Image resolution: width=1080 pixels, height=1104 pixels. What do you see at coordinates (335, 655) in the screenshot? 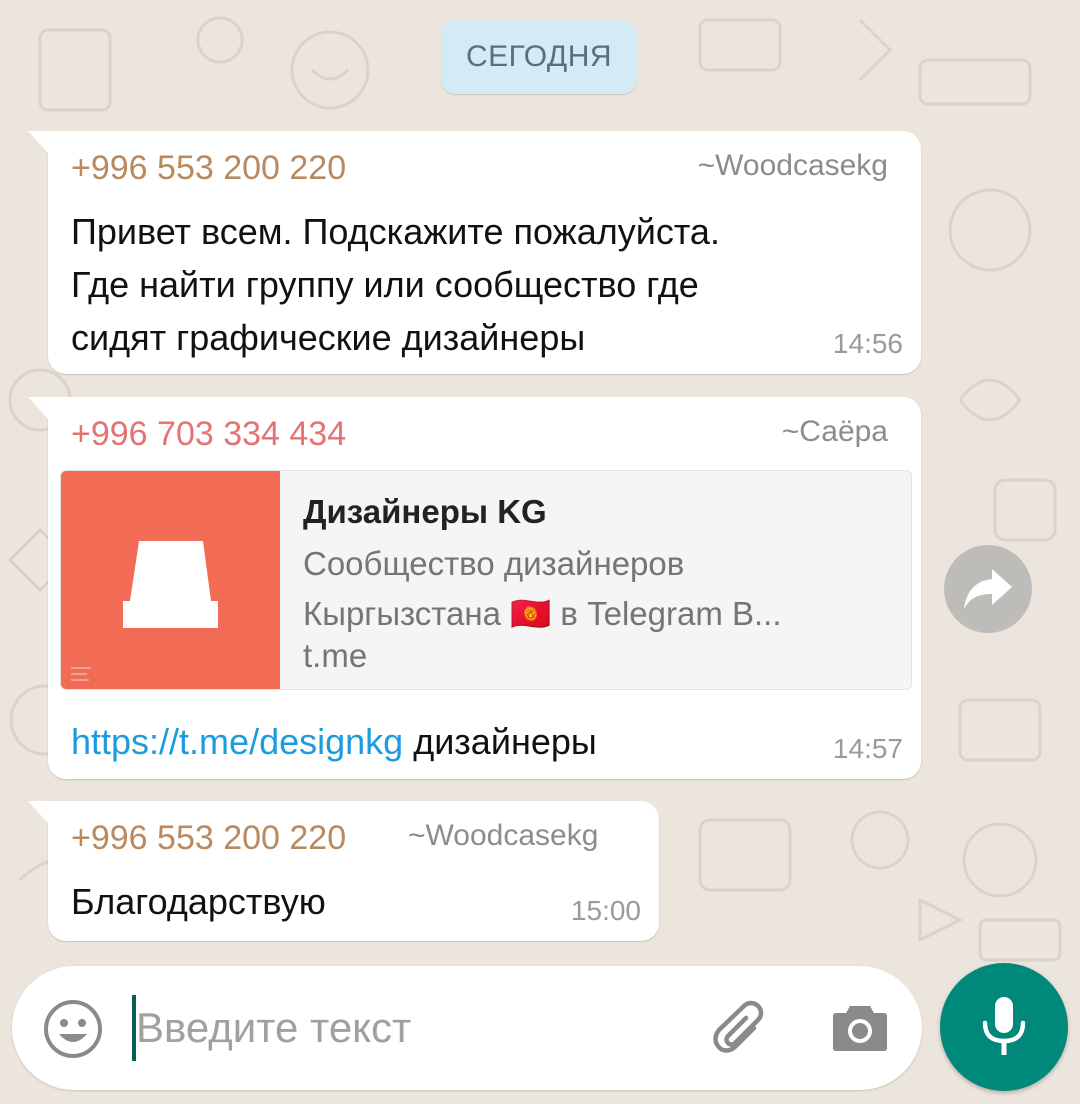
I see `link-preview-domain: t.me` at bounding box center [335, 655].